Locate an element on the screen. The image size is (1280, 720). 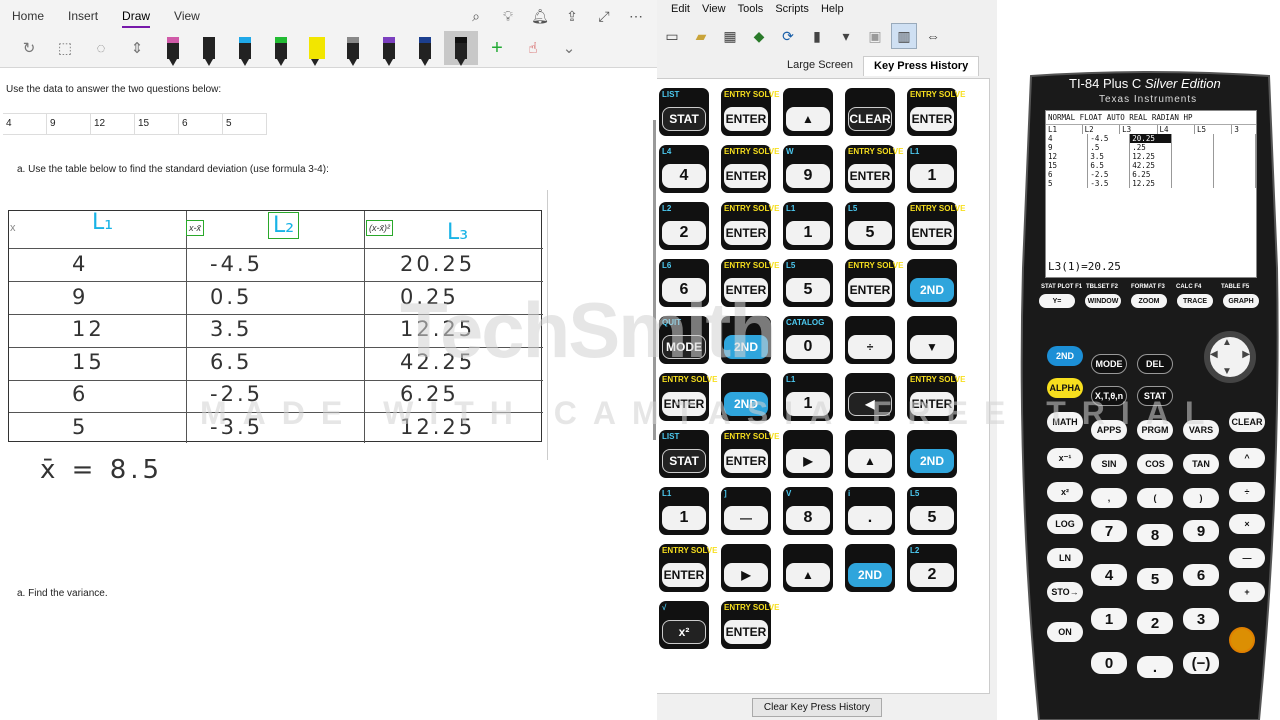
data-cell: 4 is located at coordinates (25, 124).